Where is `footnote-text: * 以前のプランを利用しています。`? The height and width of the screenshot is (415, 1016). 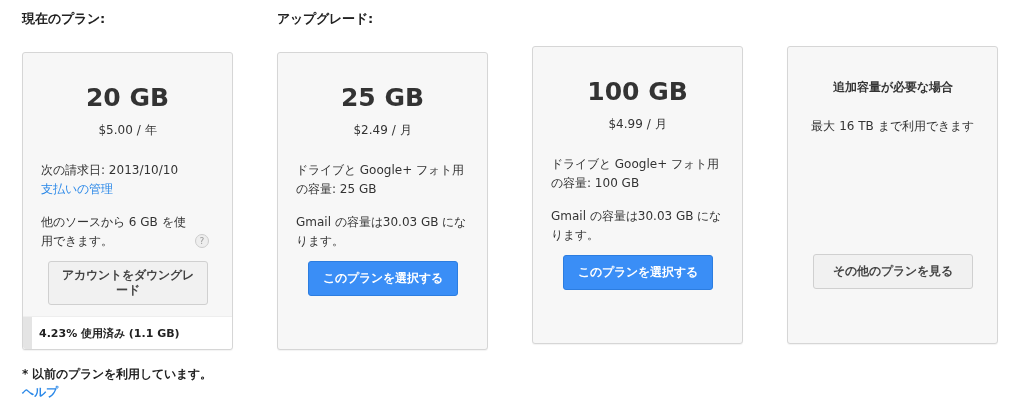
footnote-text: * 以前のプランを利用しています。 is located at coordinates (117, 374).